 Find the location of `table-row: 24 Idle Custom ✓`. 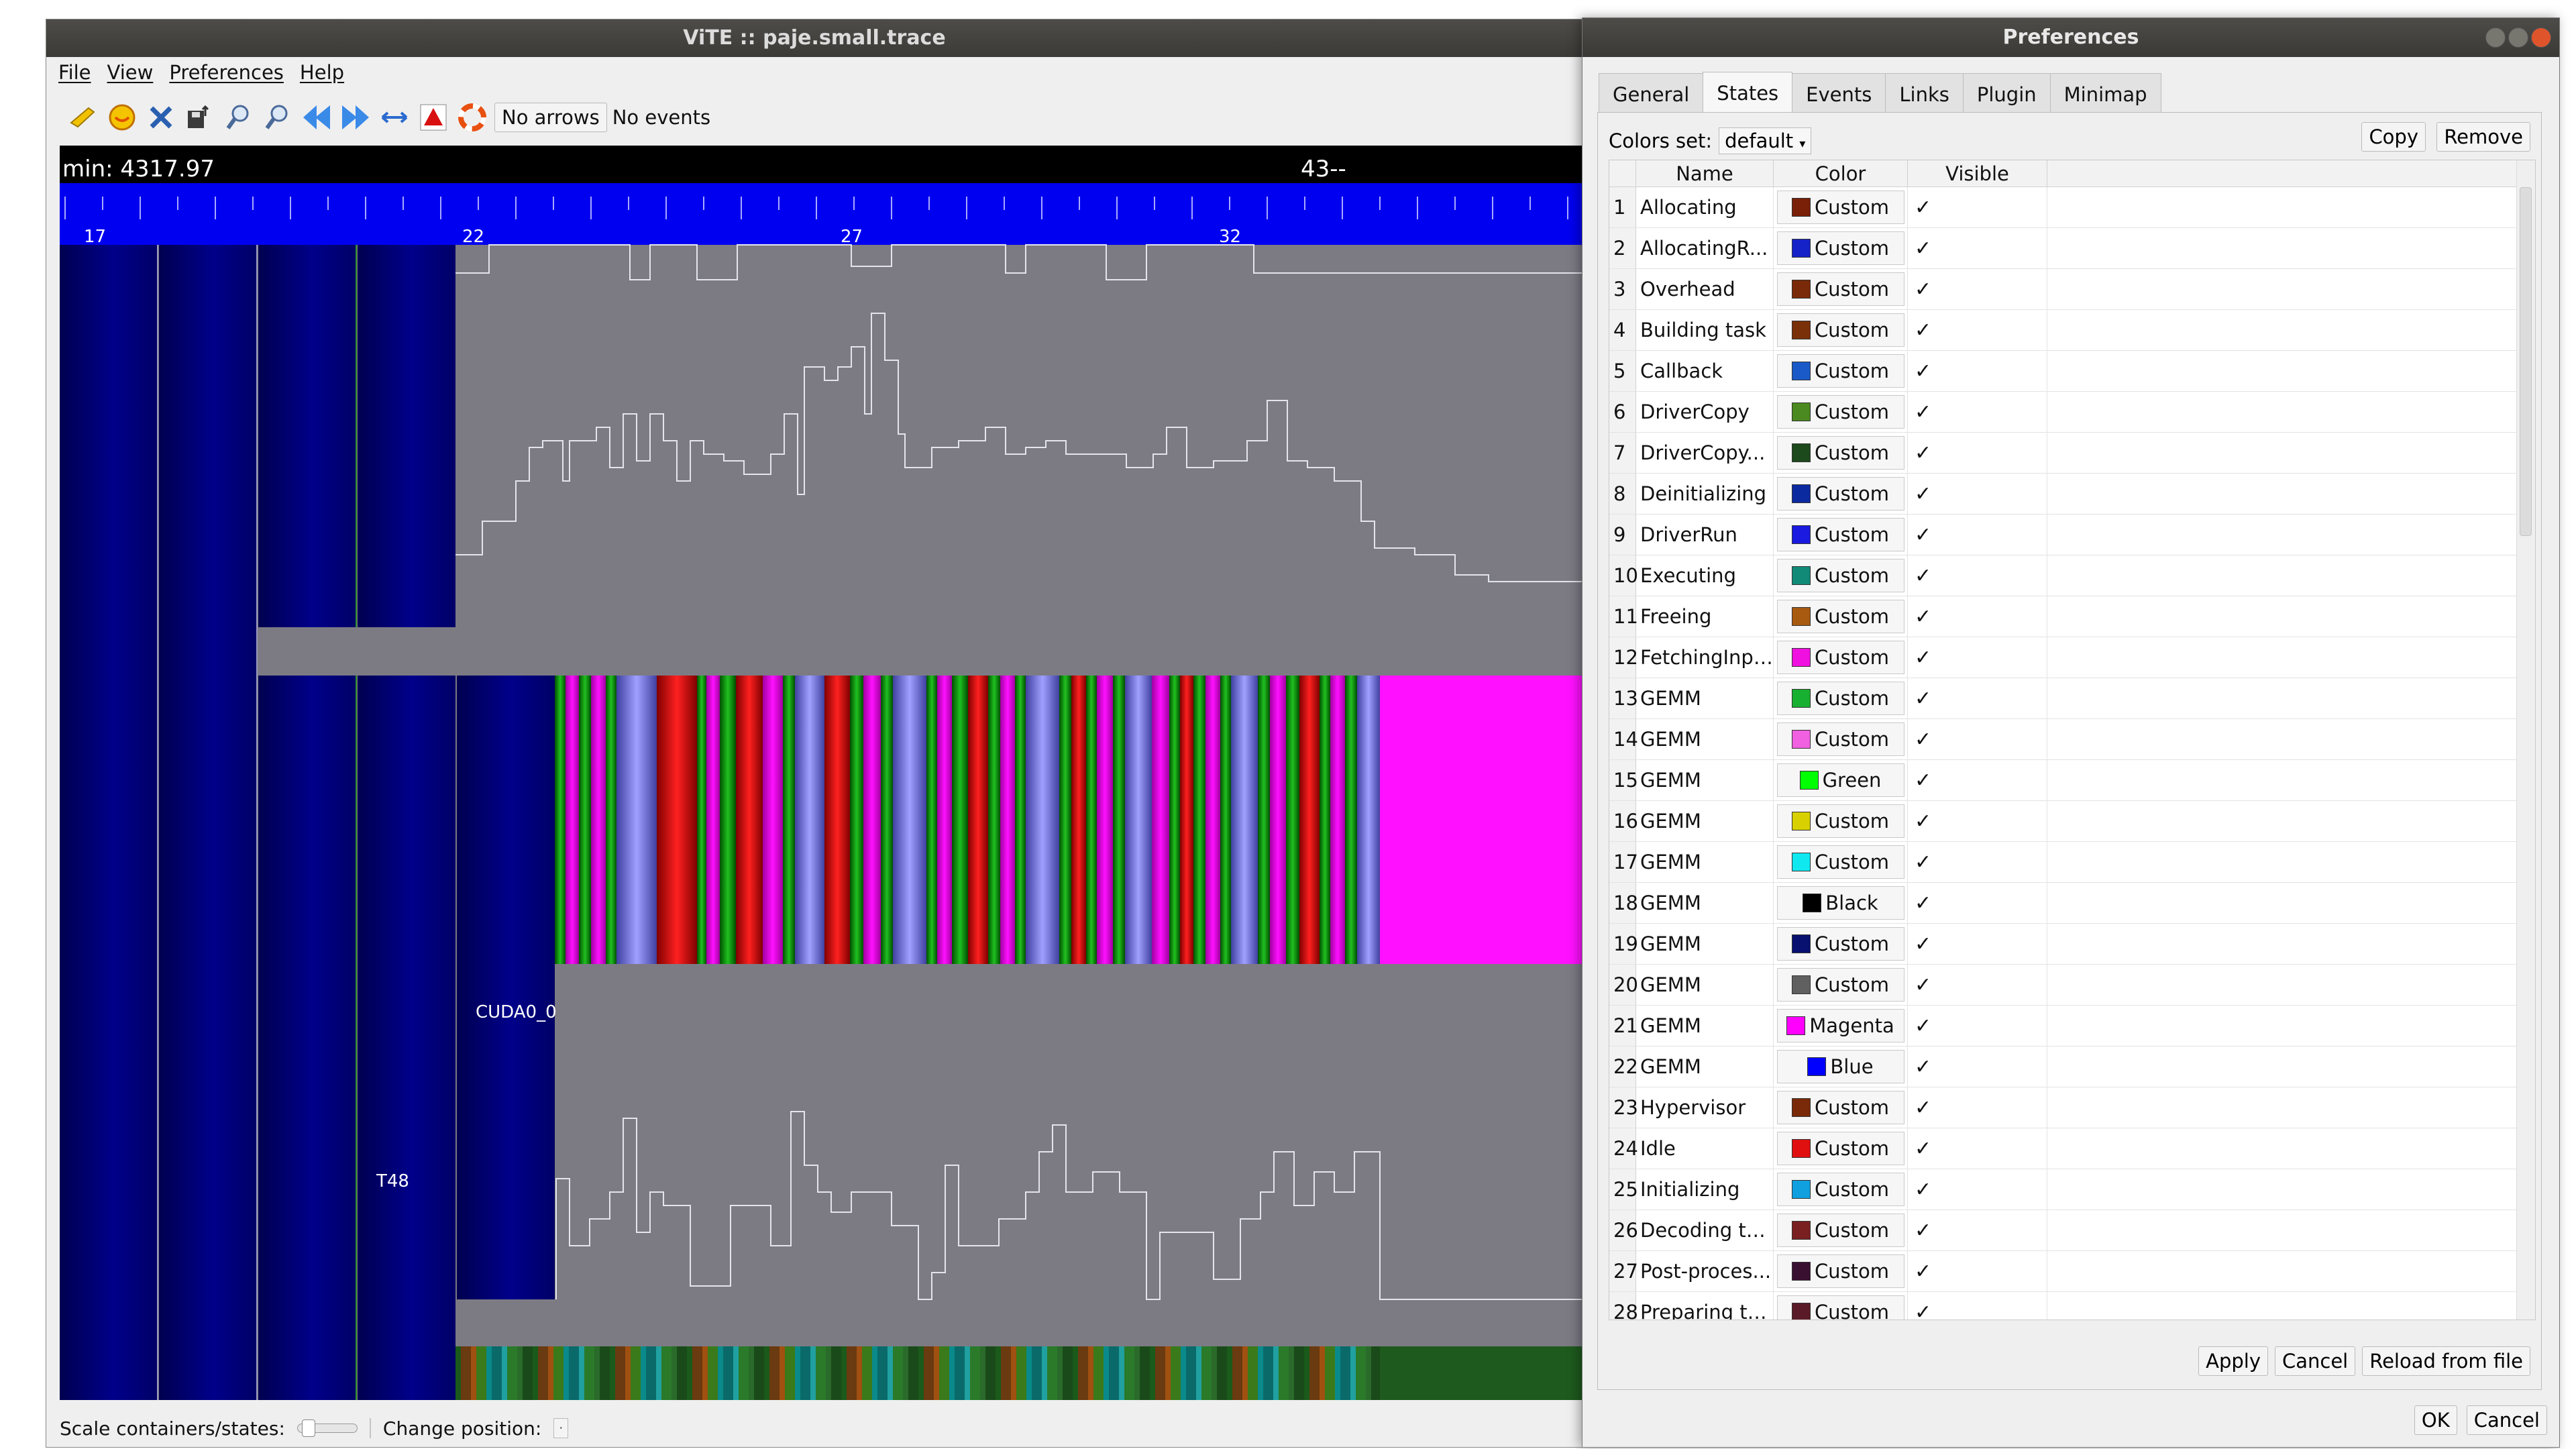

table-row: 24 Idle Custom ✓ is located at coordinates (2072, 1148).